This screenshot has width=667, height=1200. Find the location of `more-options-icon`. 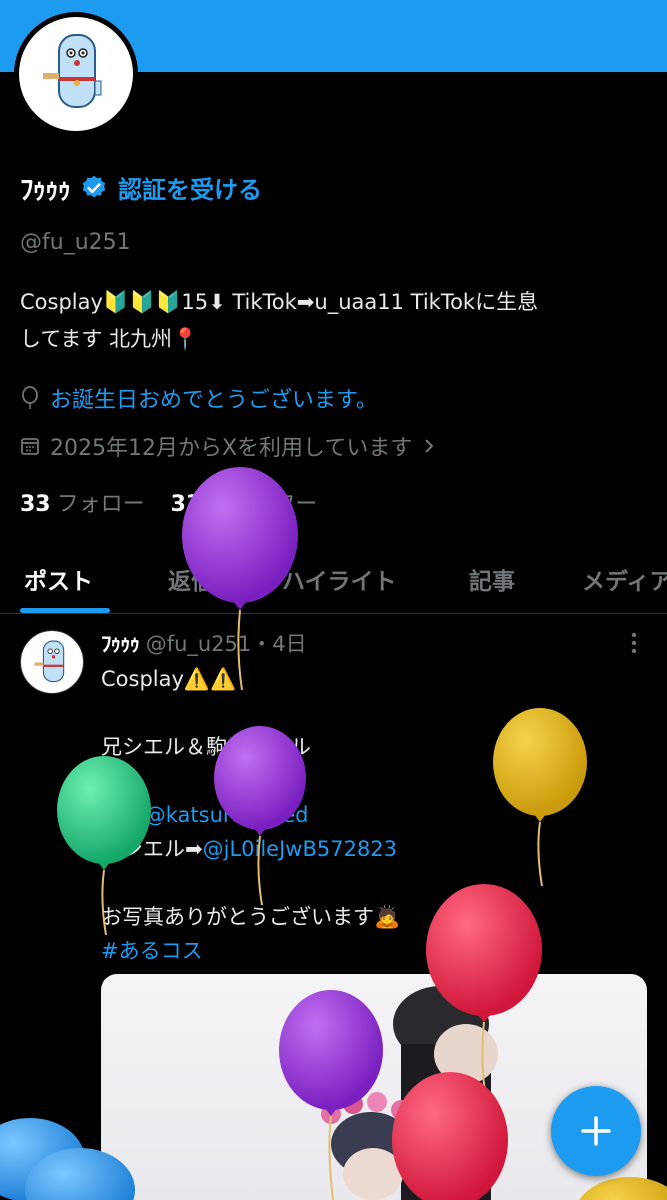

more-options-icon is located at coordinates (634, 643).